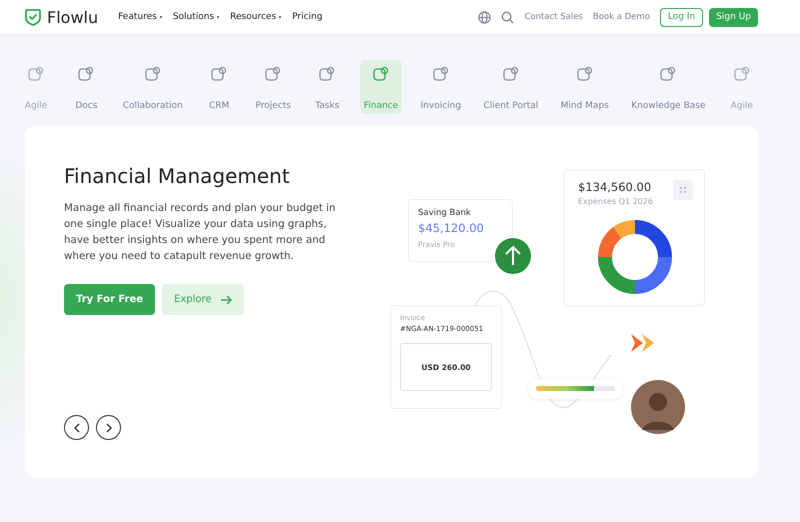 This screenshot has width=800, height=522. I want to click on module-tab: CRM, so click(219, 87).